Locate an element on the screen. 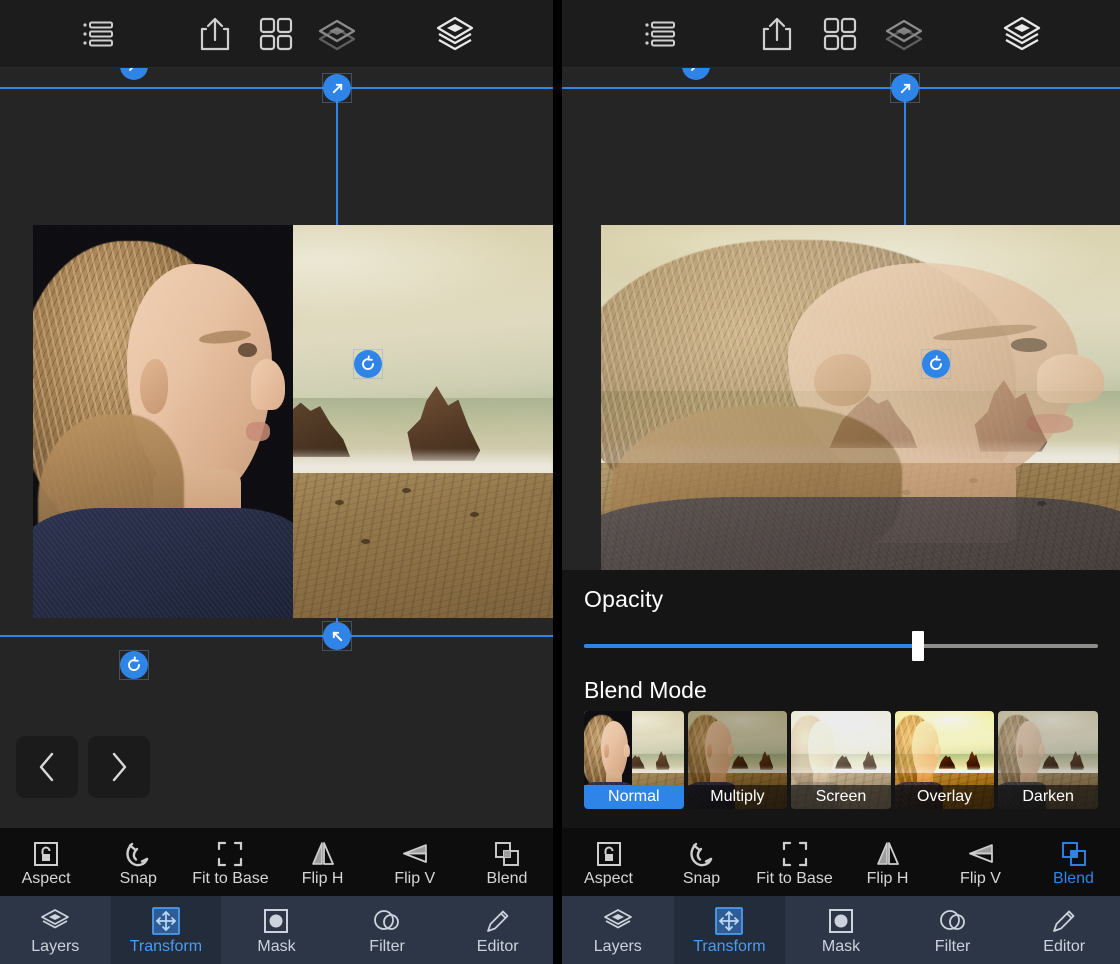 The height and width of the screenshot is (964, 1120). rotate-handle-bottom-left is located at coordinates (134, 665).